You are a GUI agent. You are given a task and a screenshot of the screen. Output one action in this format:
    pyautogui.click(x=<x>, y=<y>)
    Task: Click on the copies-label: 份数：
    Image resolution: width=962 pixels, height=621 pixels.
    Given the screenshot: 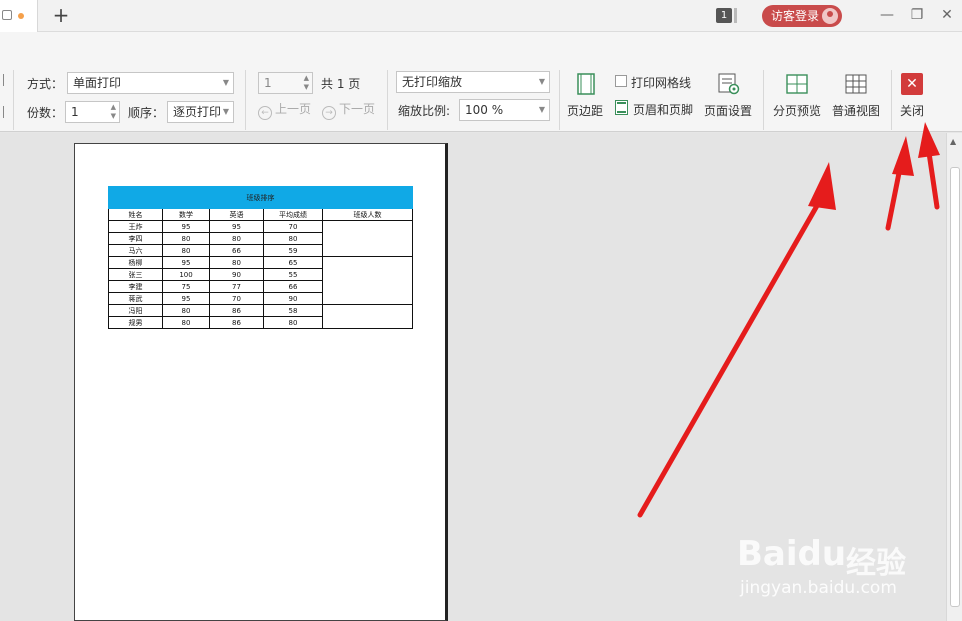 What is the action you would take?
    pyautogui.click(x=45, y=113)
    